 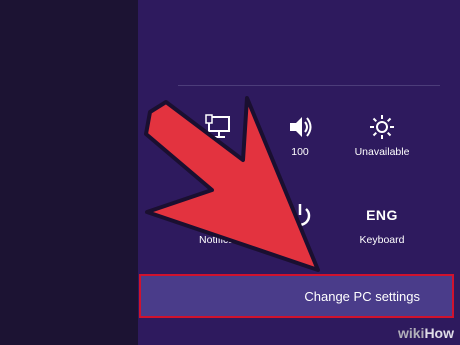 What do you see at coordinates (300, 240) in the screenshot?
I see `power-label: er` at bounding box center [300, 240].